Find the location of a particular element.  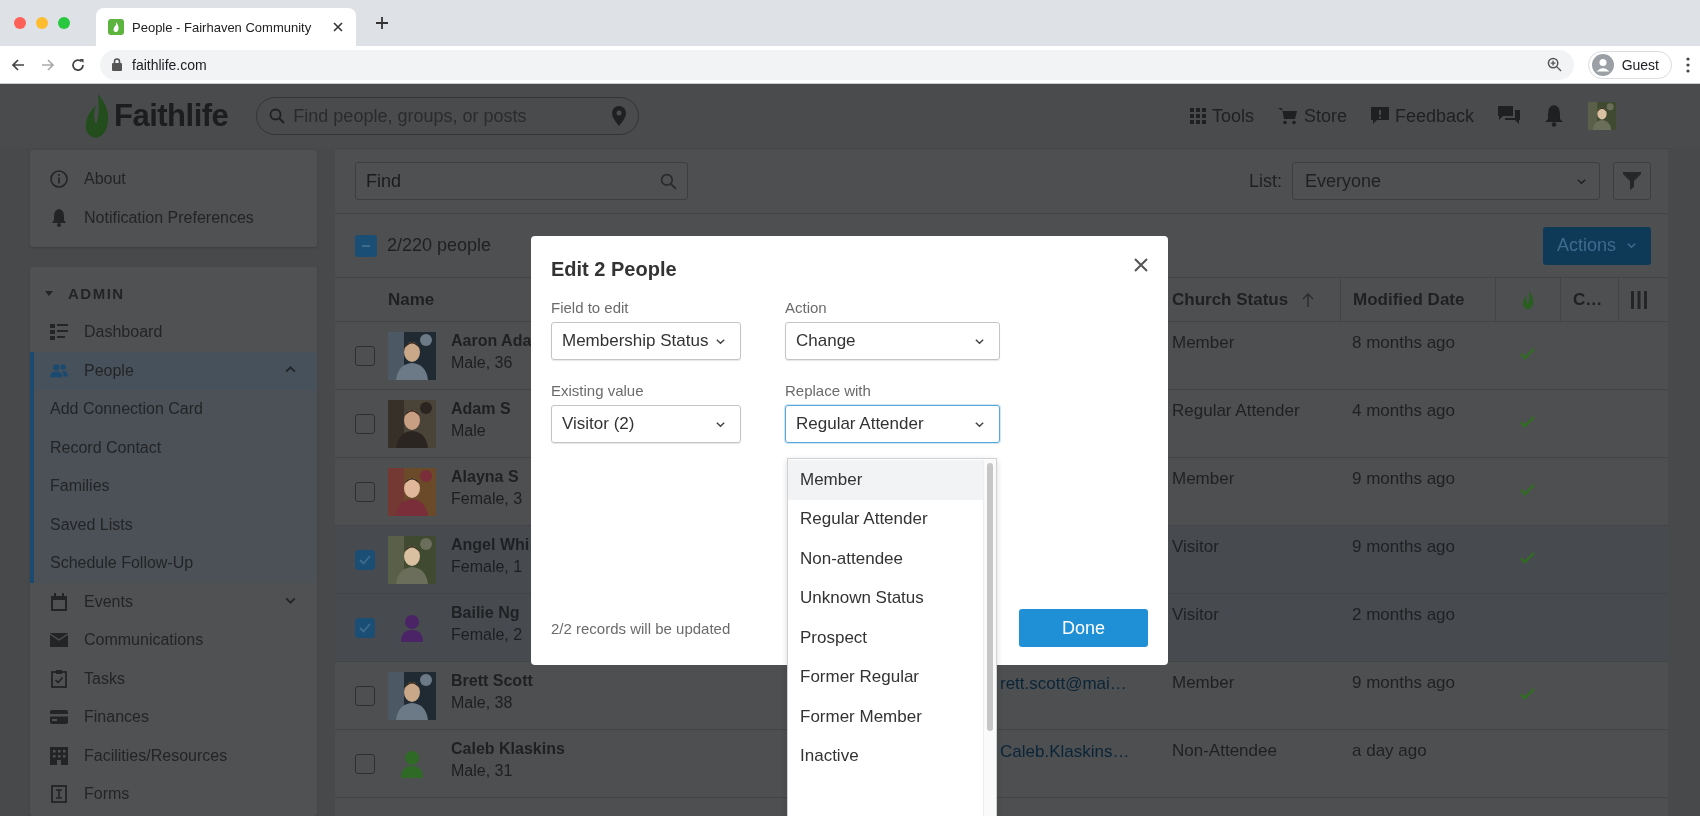

dropdown-option: Former Member is located at coordinates (885, 717).